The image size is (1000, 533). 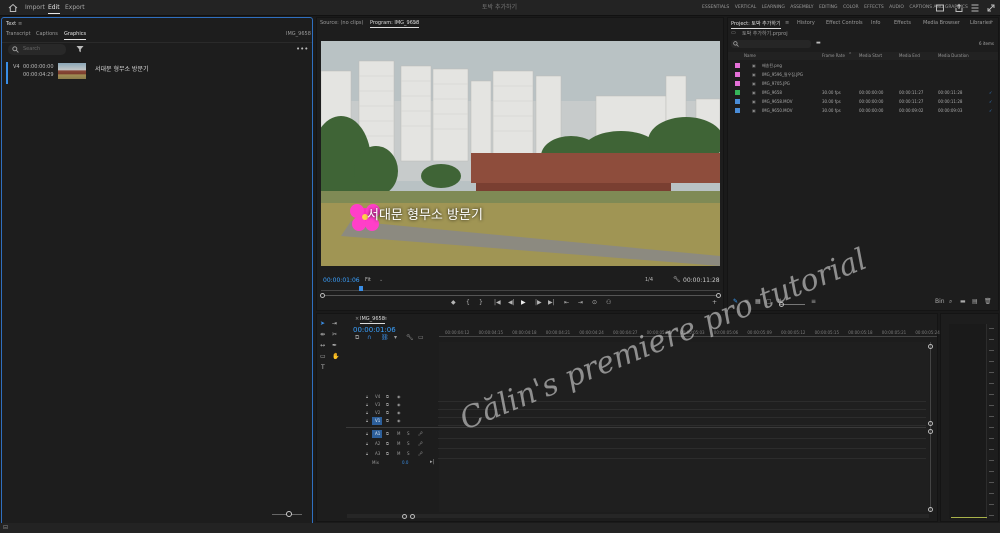 What do you see at coordinates (850, 55) in the screenshot?
I see `sort-ascending-icon: ⌃` at bounding box center [850, 55].